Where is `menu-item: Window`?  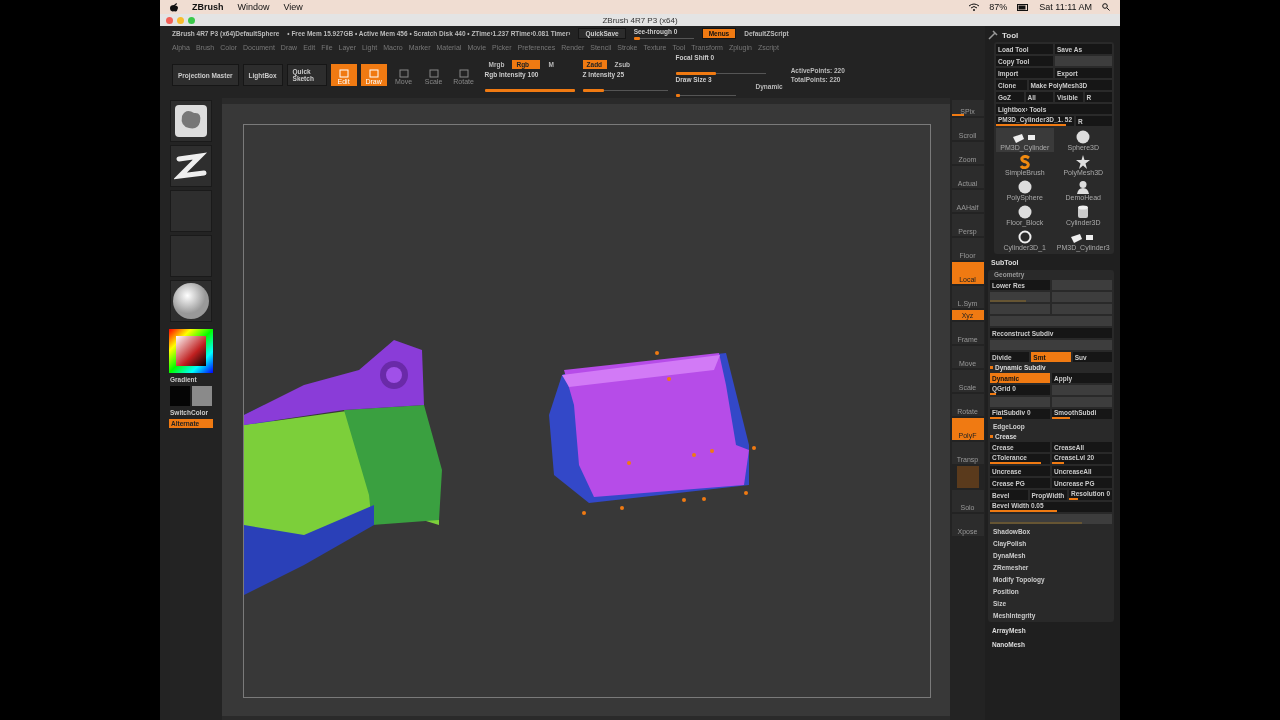
menu-item: Window is located at coordinates (253, 7).